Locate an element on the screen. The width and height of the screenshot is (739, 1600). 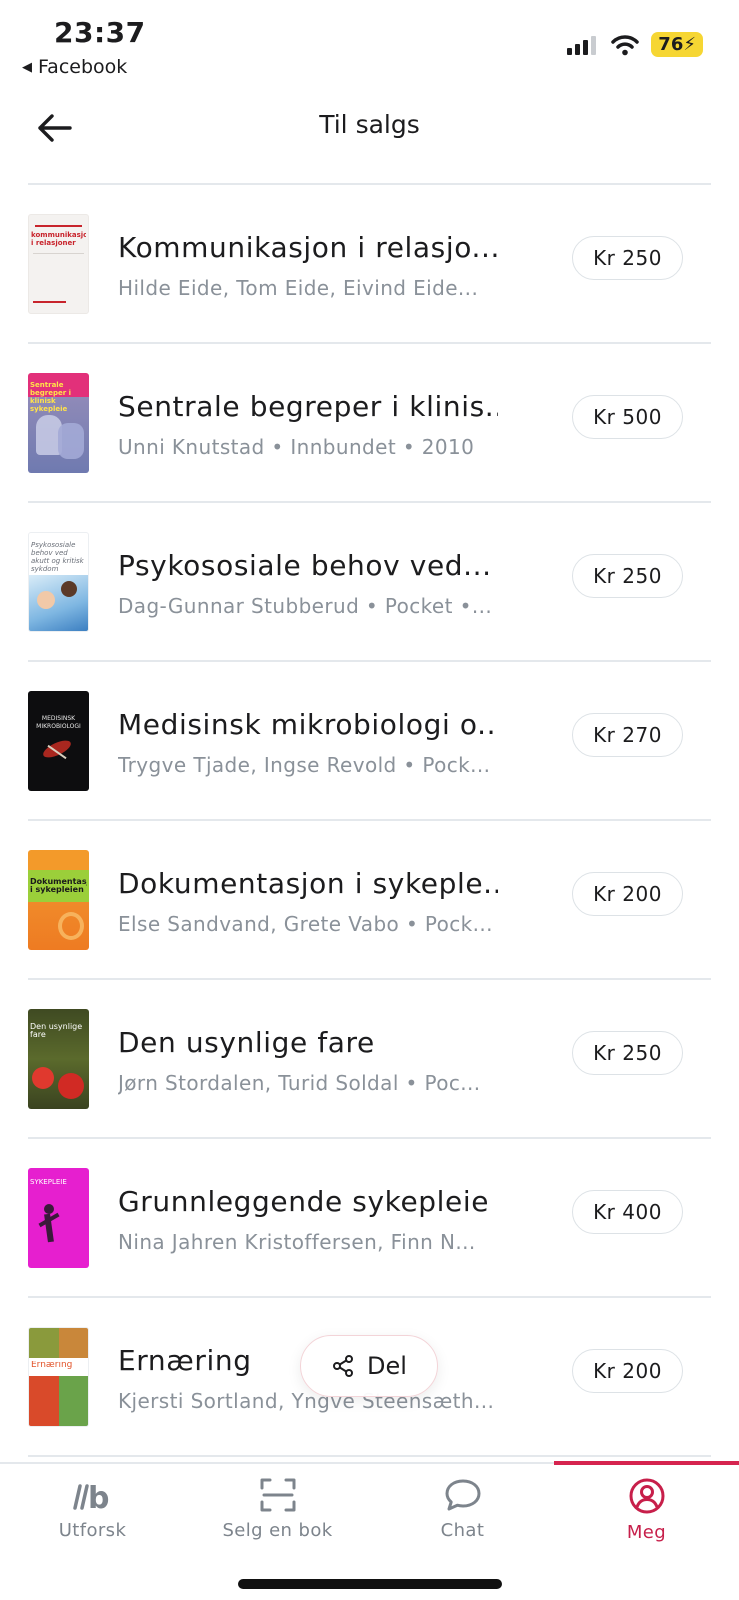
book-title: Grunnleggende sykepleie 2 is located at coordinates (308, 1201).